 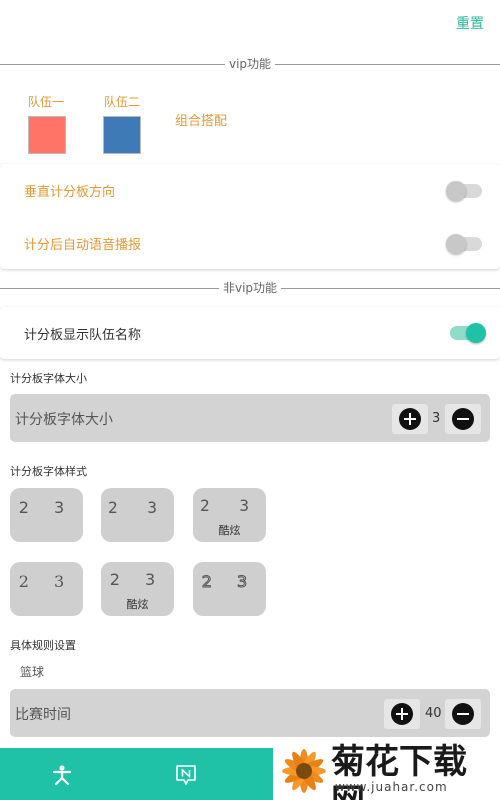 I want to click on vip-options-card: 垂直计分板方向 计分后自动语音播报, so click(x=250, y=216).